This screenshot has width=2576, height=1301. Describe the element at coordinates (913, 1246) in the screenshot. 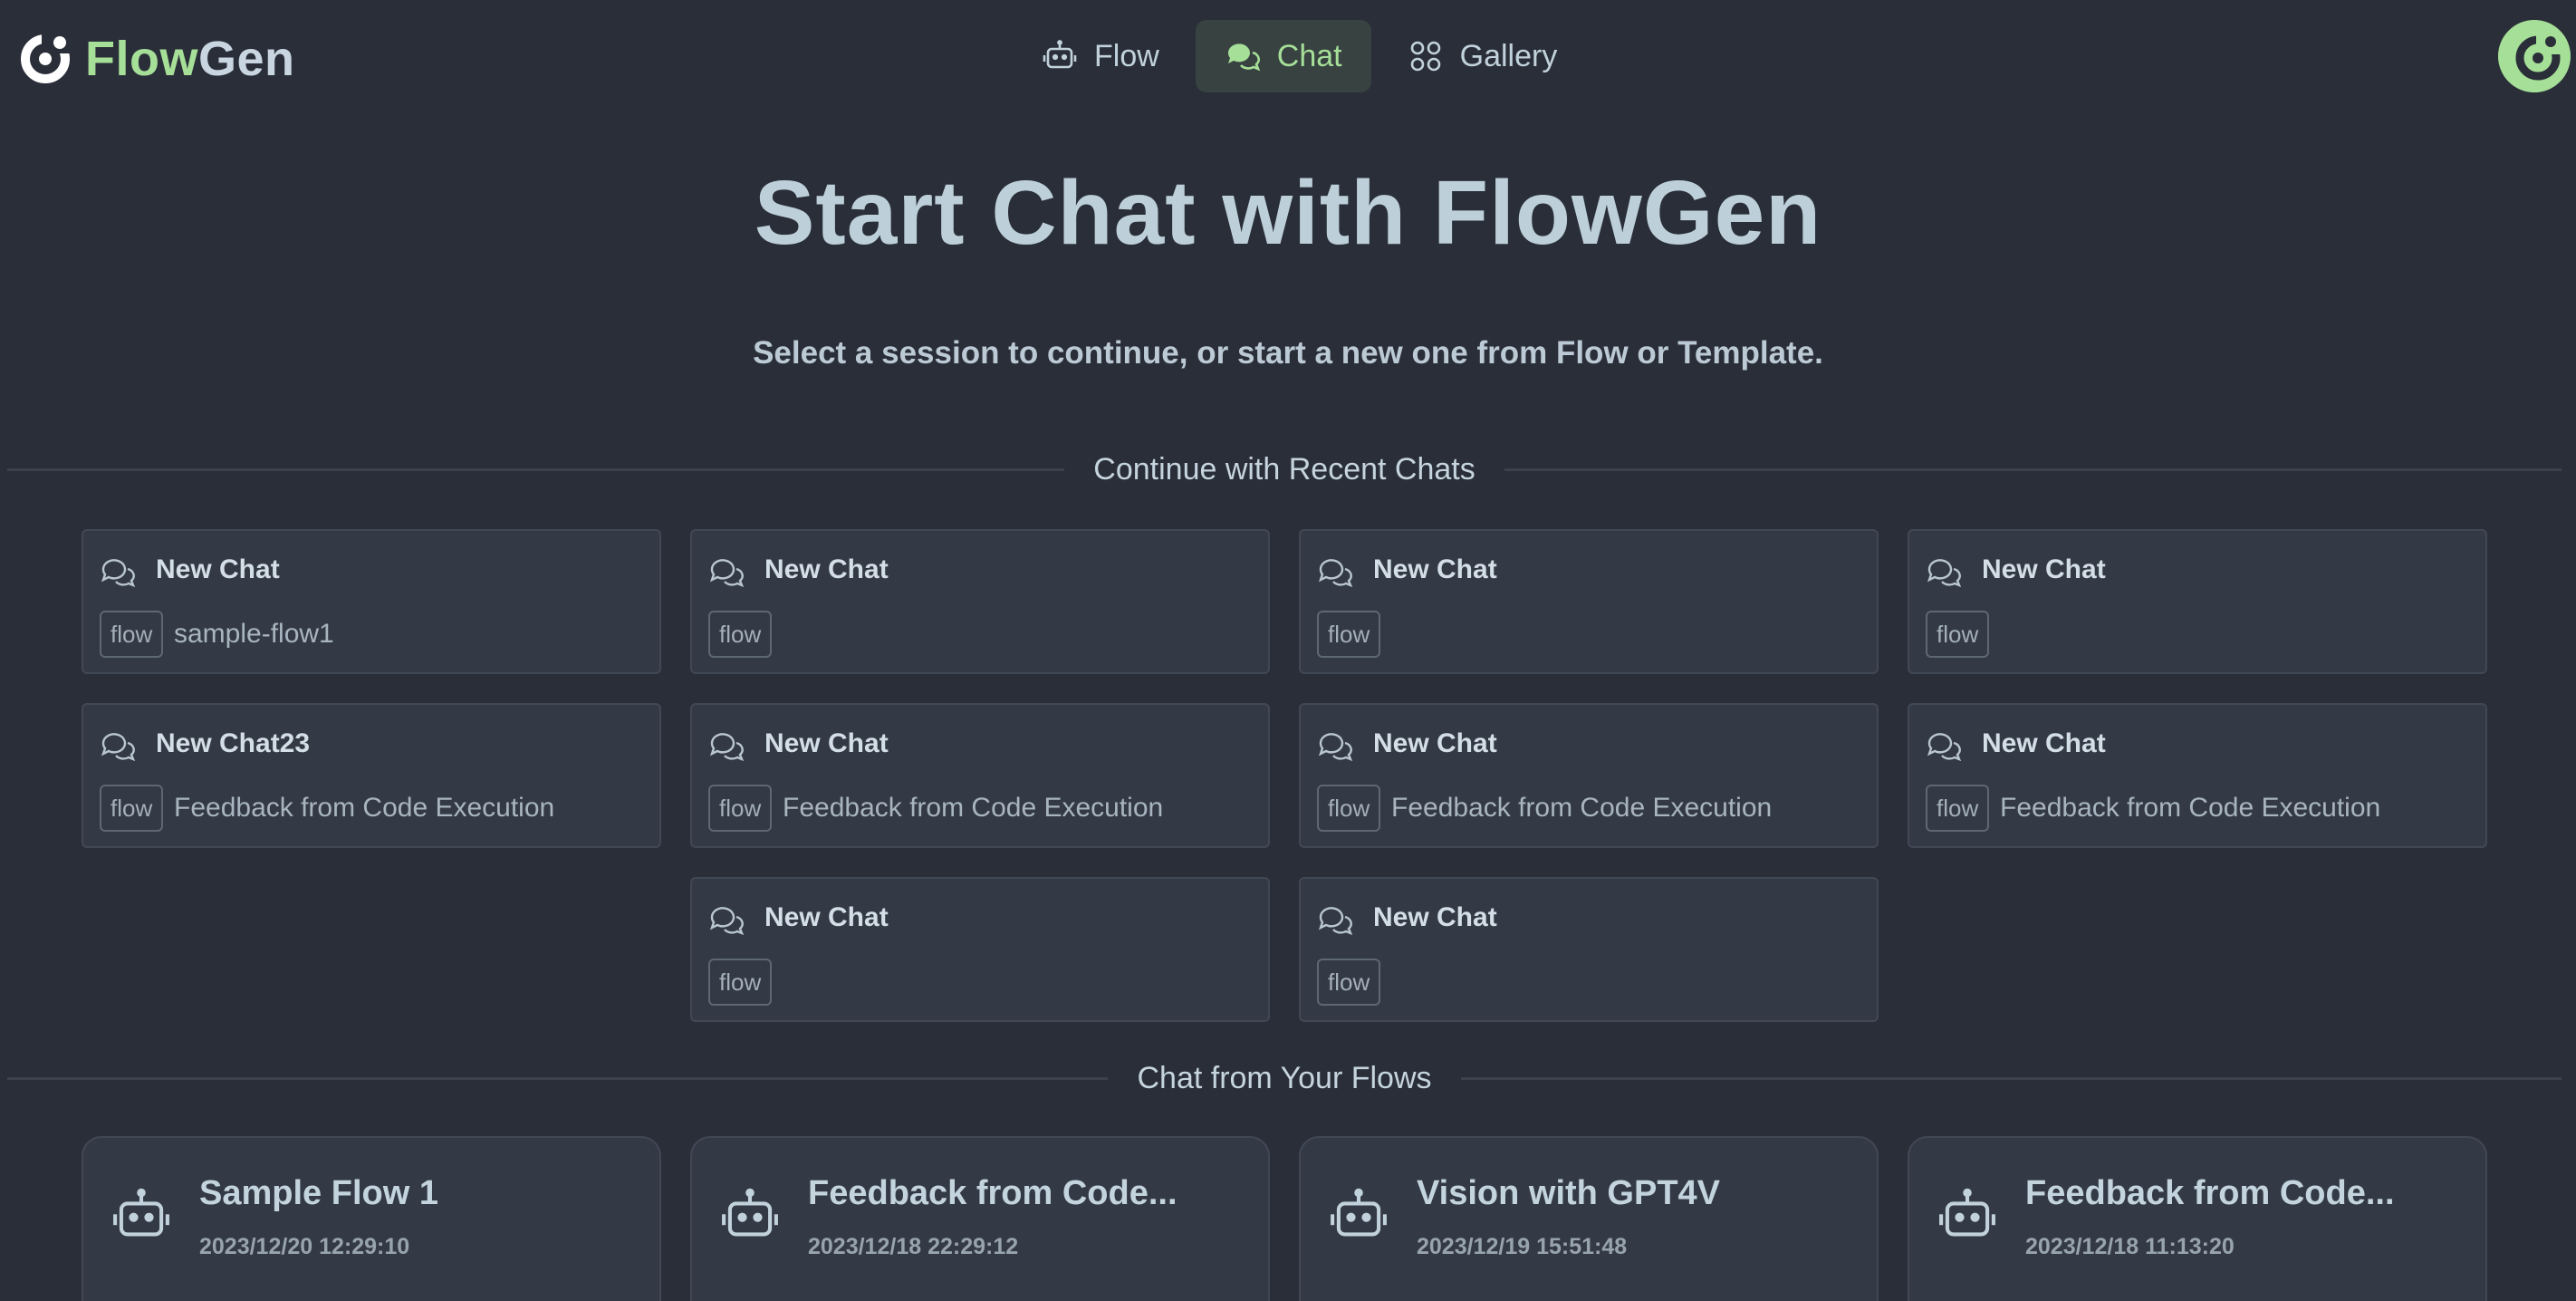

I see `flow-date: 2023/12/18 22:29:12` at that location.